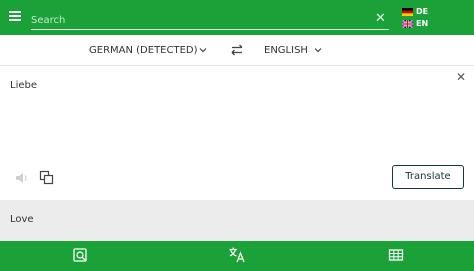 This screenshot has width=474, height=271. I want to click on target-language-dropdown: ENGLISH, so click(293, 51).